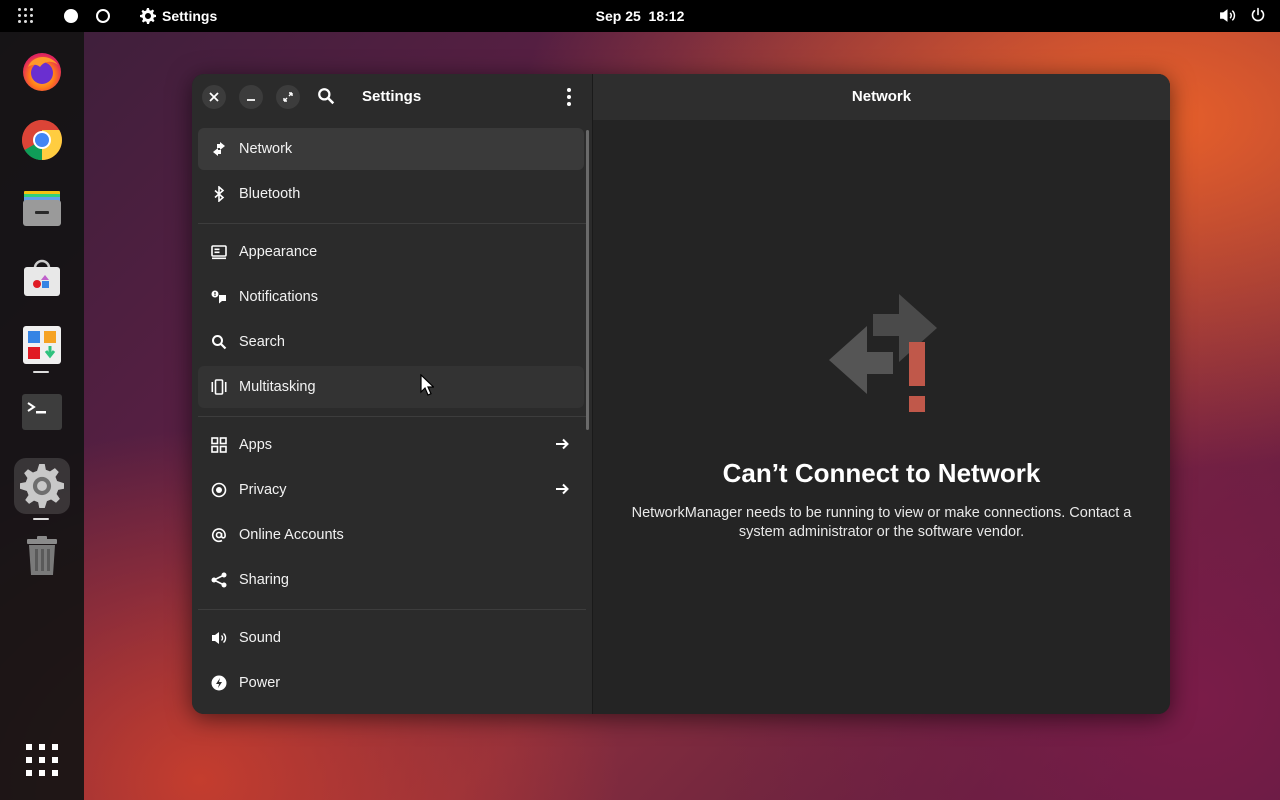  I want to click on dock, so click(42, 416).